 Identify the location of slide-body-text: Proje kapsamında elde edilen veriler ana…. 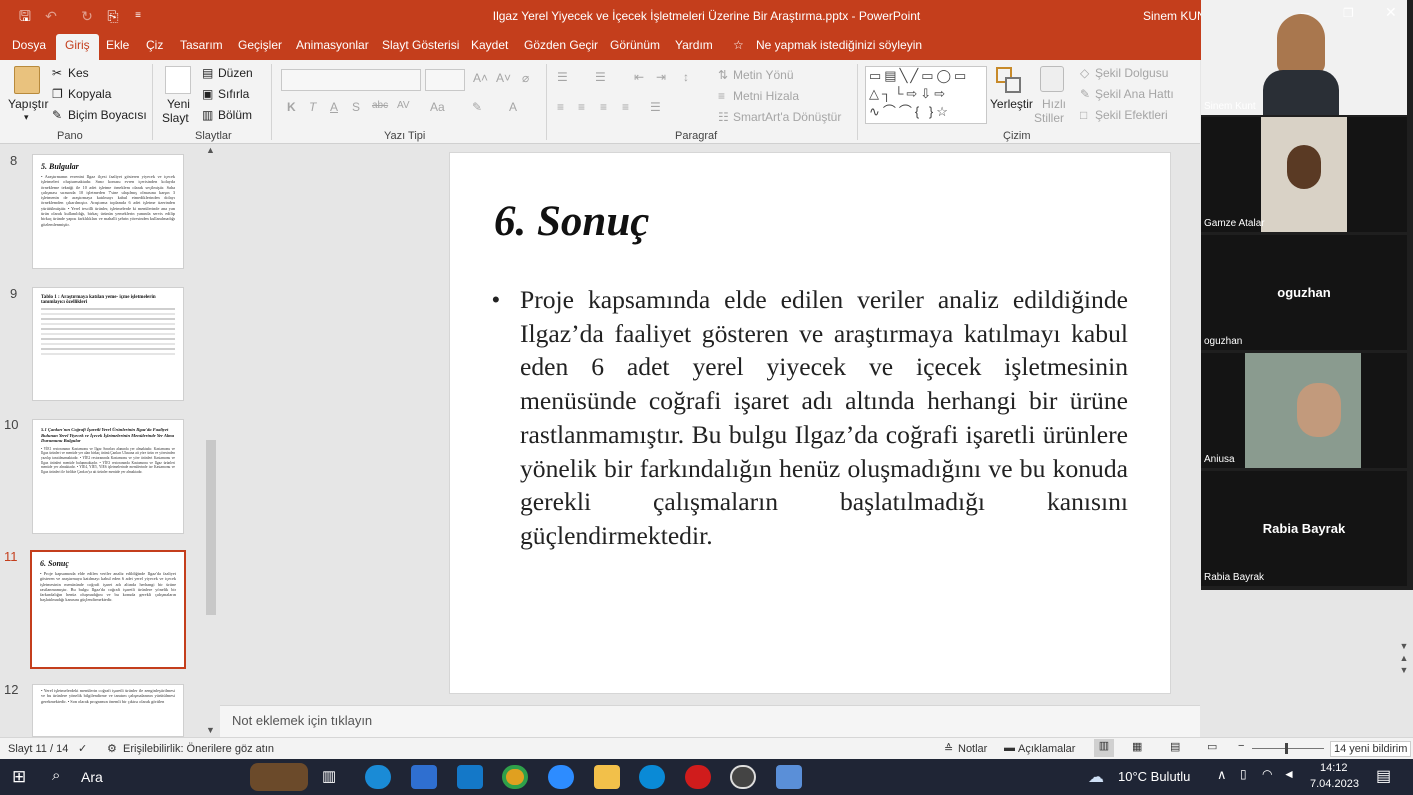
(824, 418).